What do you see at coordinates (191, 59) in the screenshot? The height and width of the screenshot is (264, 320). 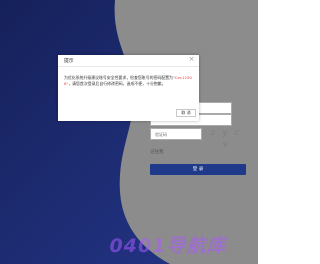 I see `close-icon: ×` at bounding box center [191, 59].